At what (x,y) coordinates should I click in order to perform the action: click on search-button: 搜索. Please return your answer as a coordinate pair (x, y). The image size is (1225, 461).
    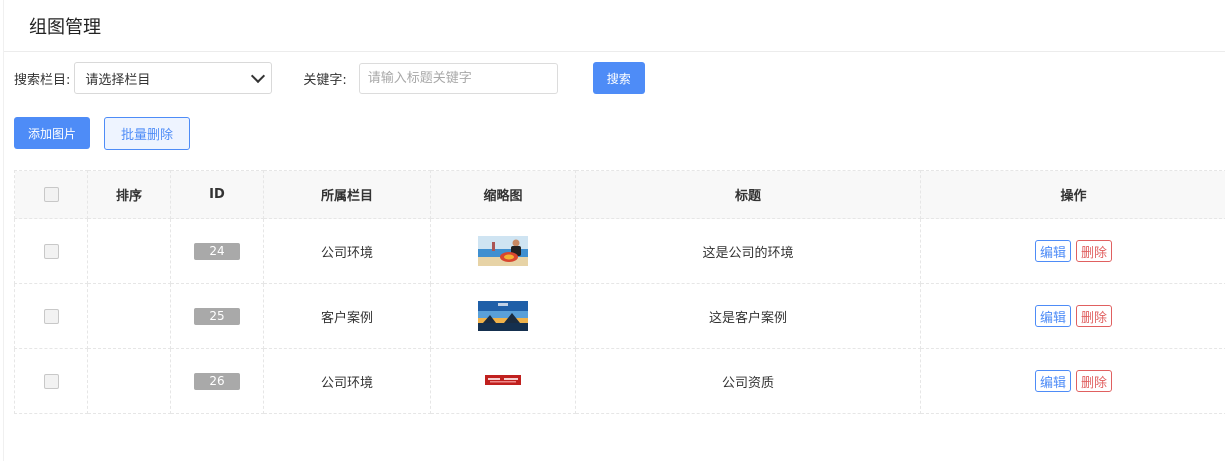
    Looking at the image, I should click on (618, 78).